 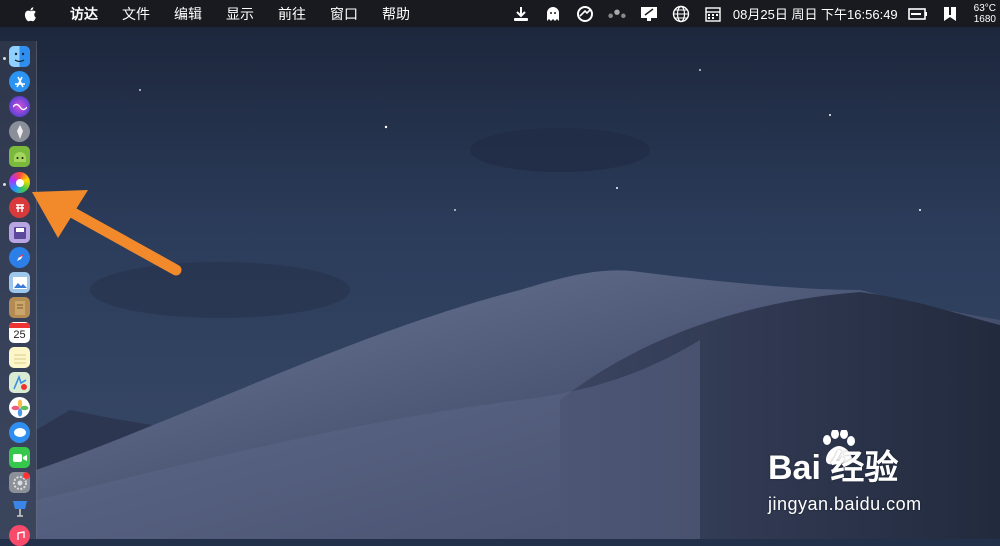 What do you see at coordinates (19, 232) in the screenshot?
I see `floppy-app-icon` at bounding box center [19, 232].